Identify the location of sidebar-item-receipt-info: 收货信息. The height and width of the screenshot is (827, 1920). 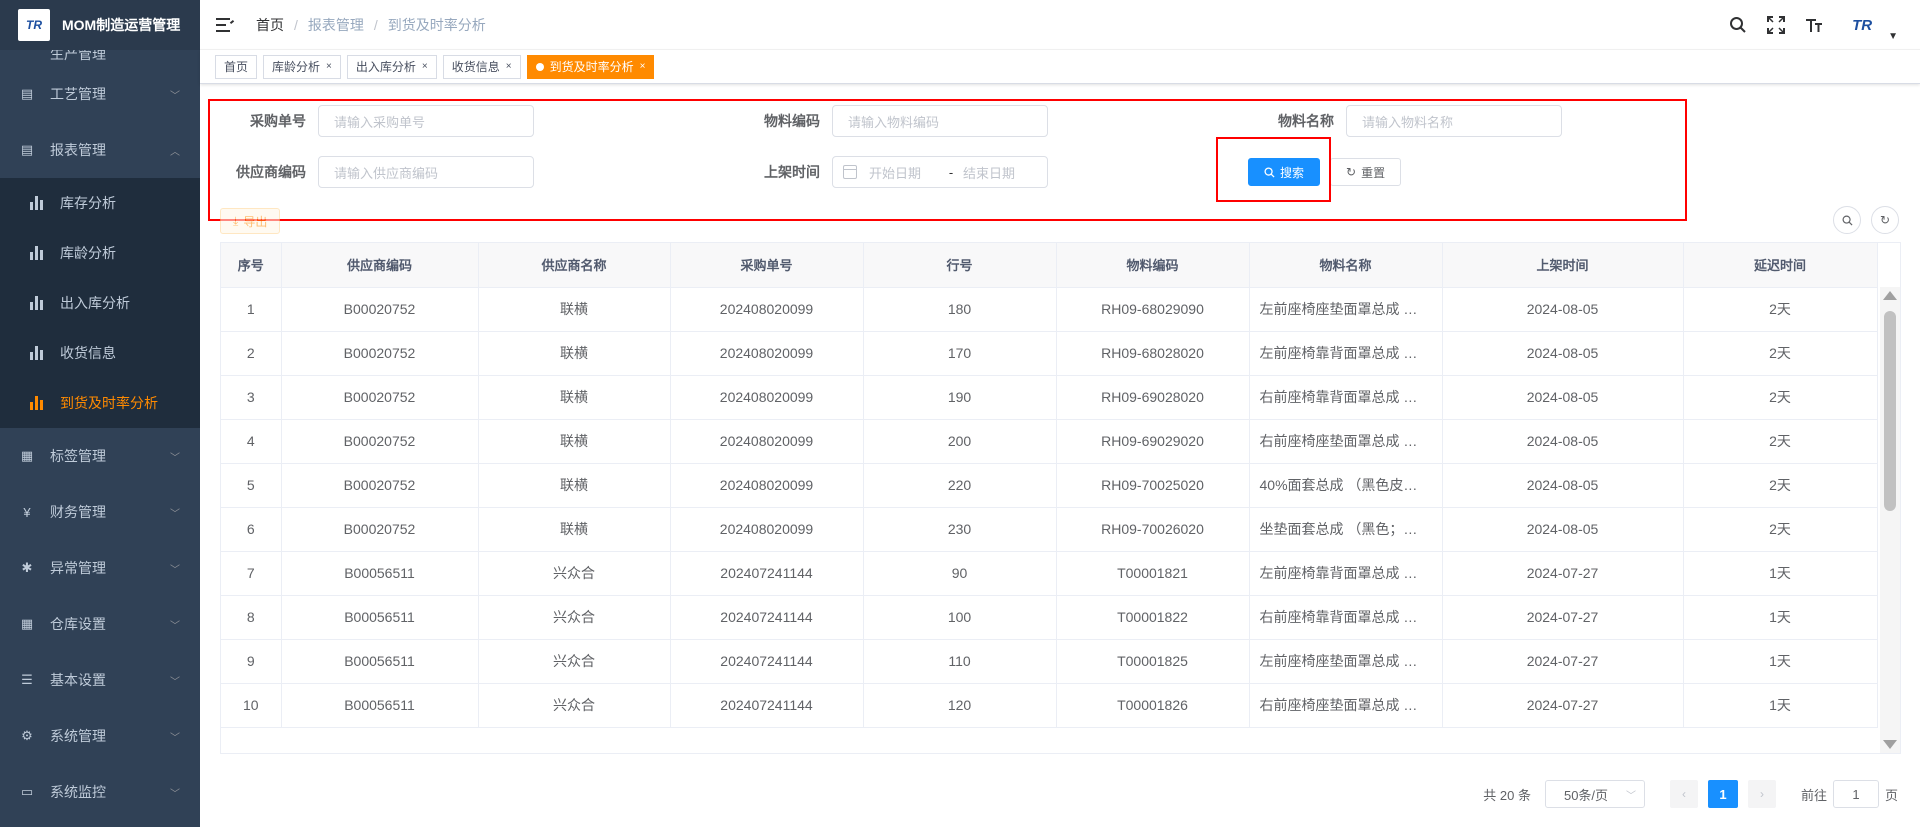
(100, 353).